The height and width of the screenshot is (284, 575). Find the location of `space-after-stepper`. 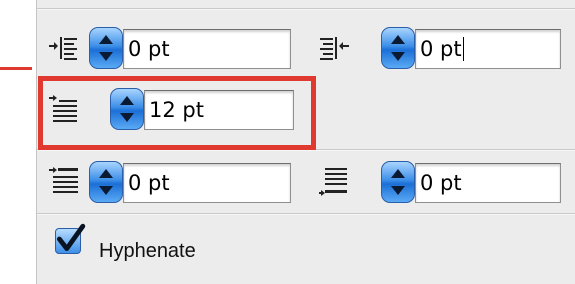

space-after-stepper is located at coordinates (398, 182).